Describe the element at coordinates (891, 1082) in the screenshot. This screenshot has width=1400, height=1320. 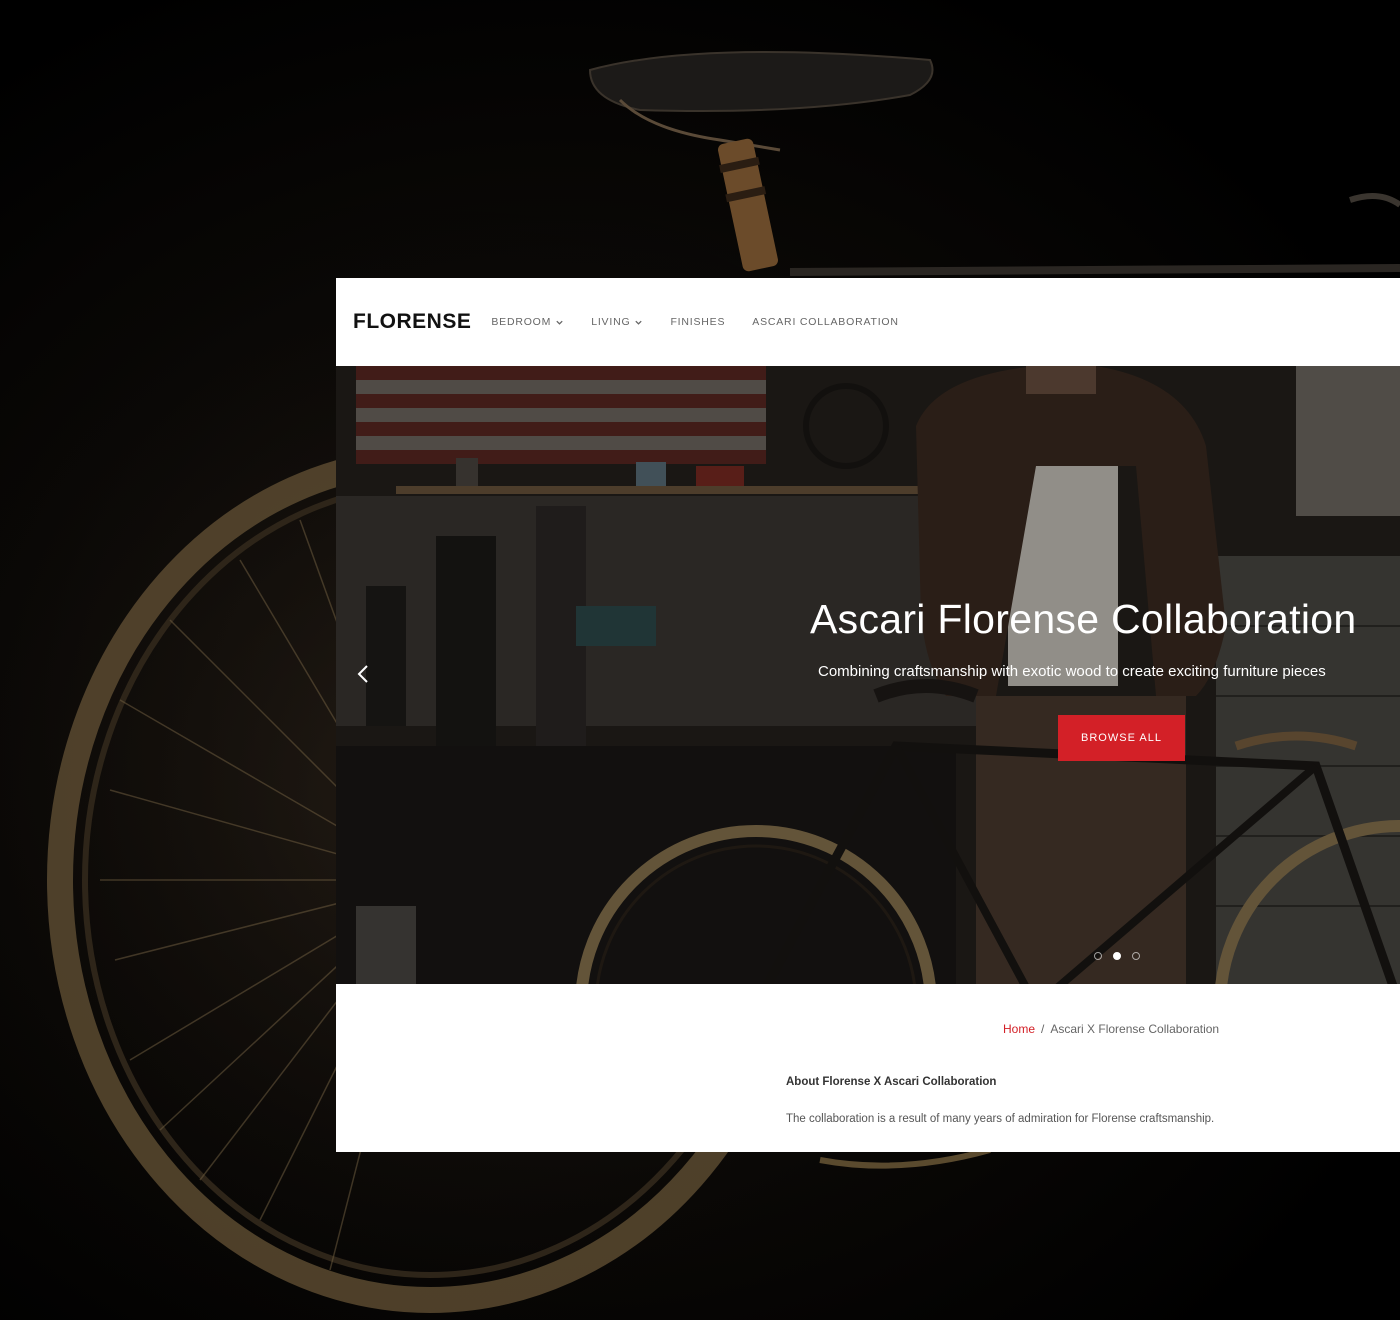
I see `about-heading: About Florense X Ascari Collaboration` at that location.